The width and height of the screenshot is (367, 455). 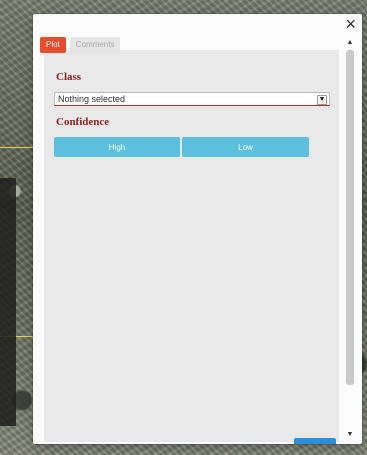 What do you see at coordinates (245, 147) in the screenshot?
I see `confidence-low-button: Low` at bounding box center [245, 147].